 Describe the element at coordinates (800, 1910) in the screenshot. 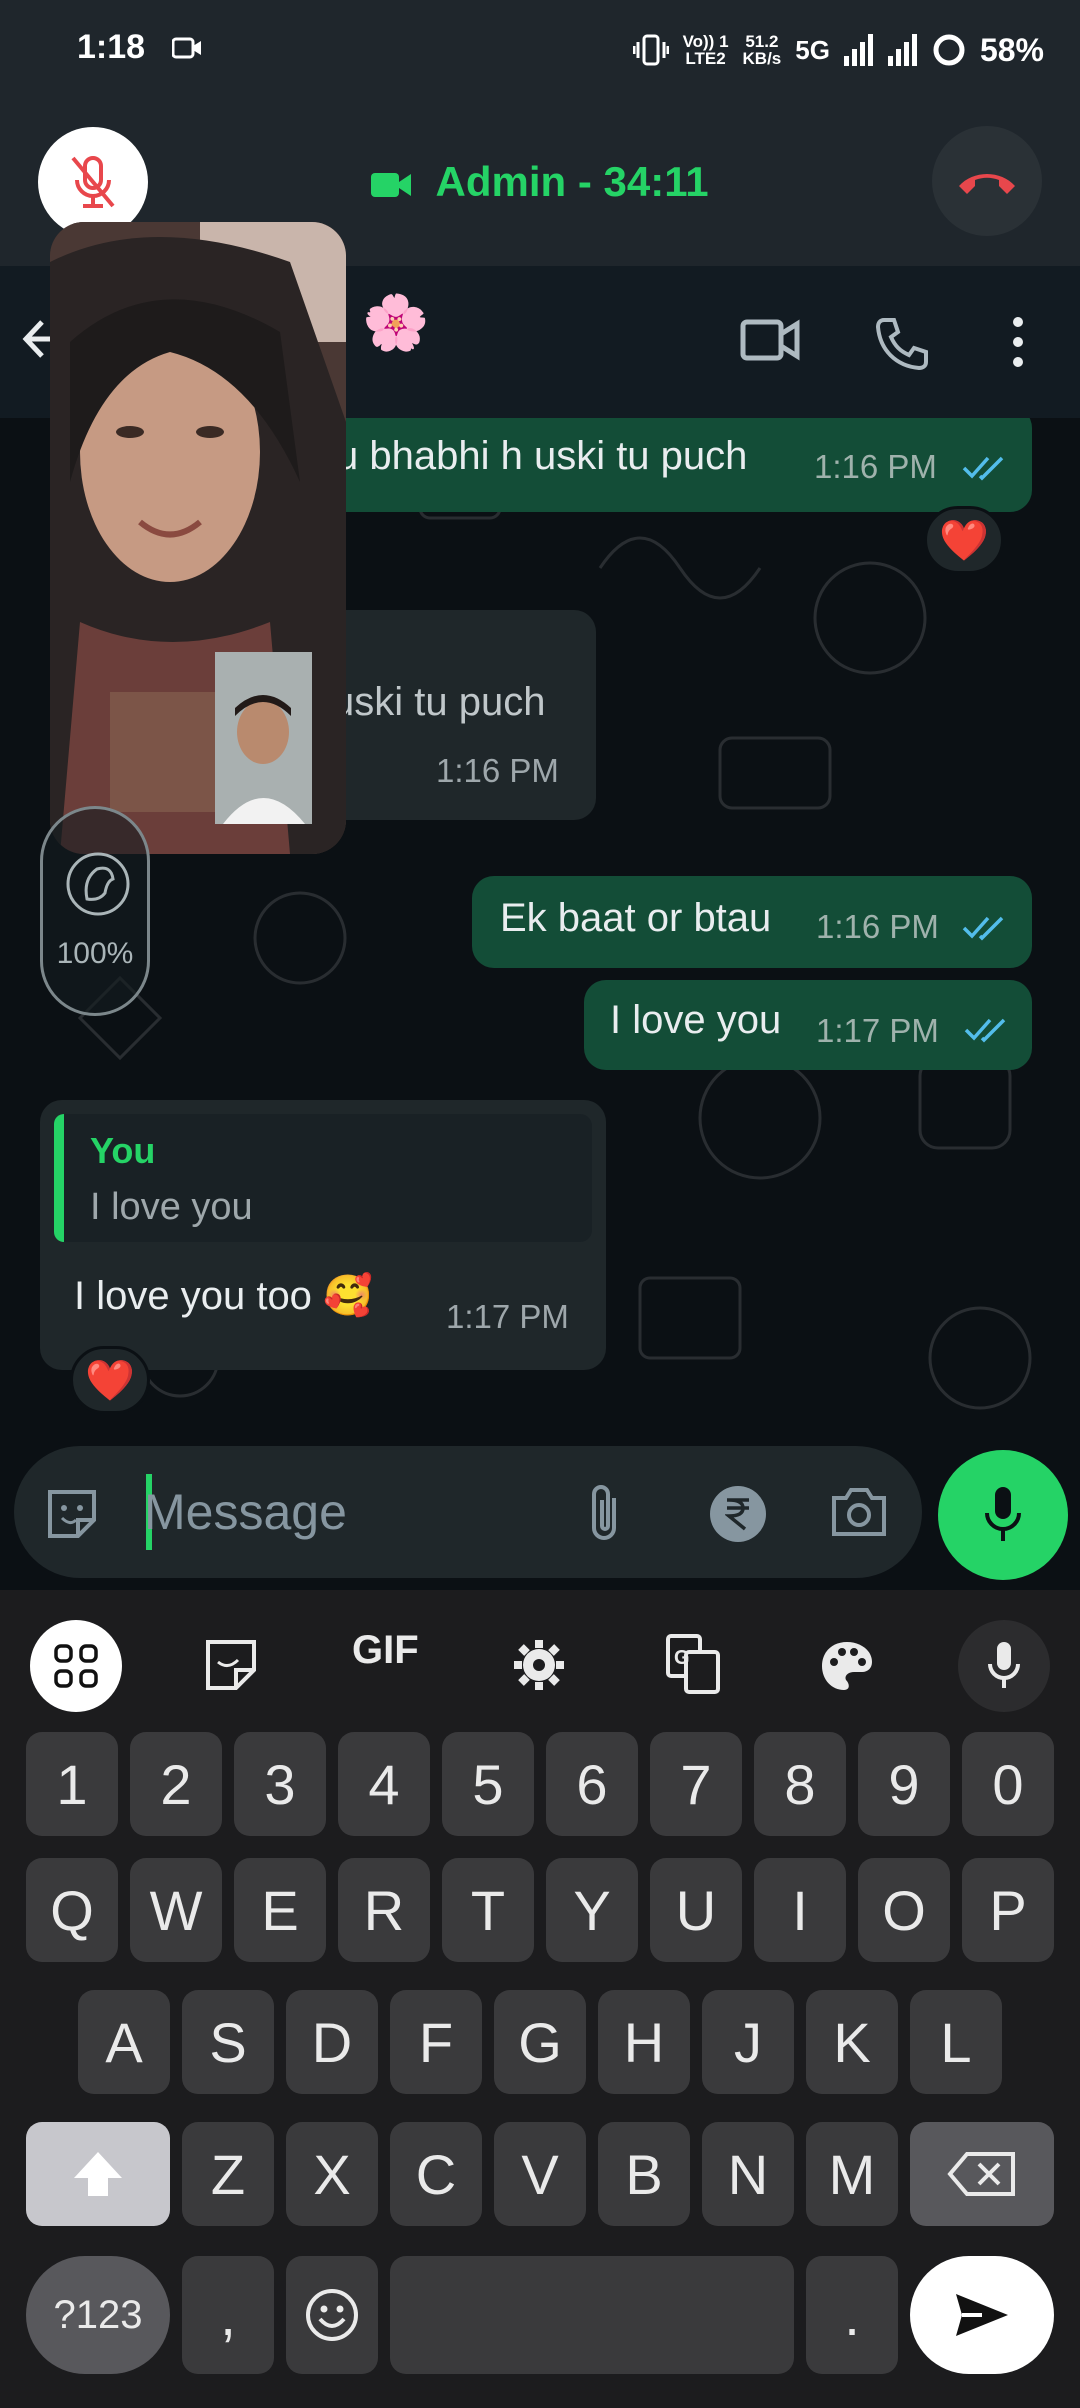

I see `key-i: I` at that location.